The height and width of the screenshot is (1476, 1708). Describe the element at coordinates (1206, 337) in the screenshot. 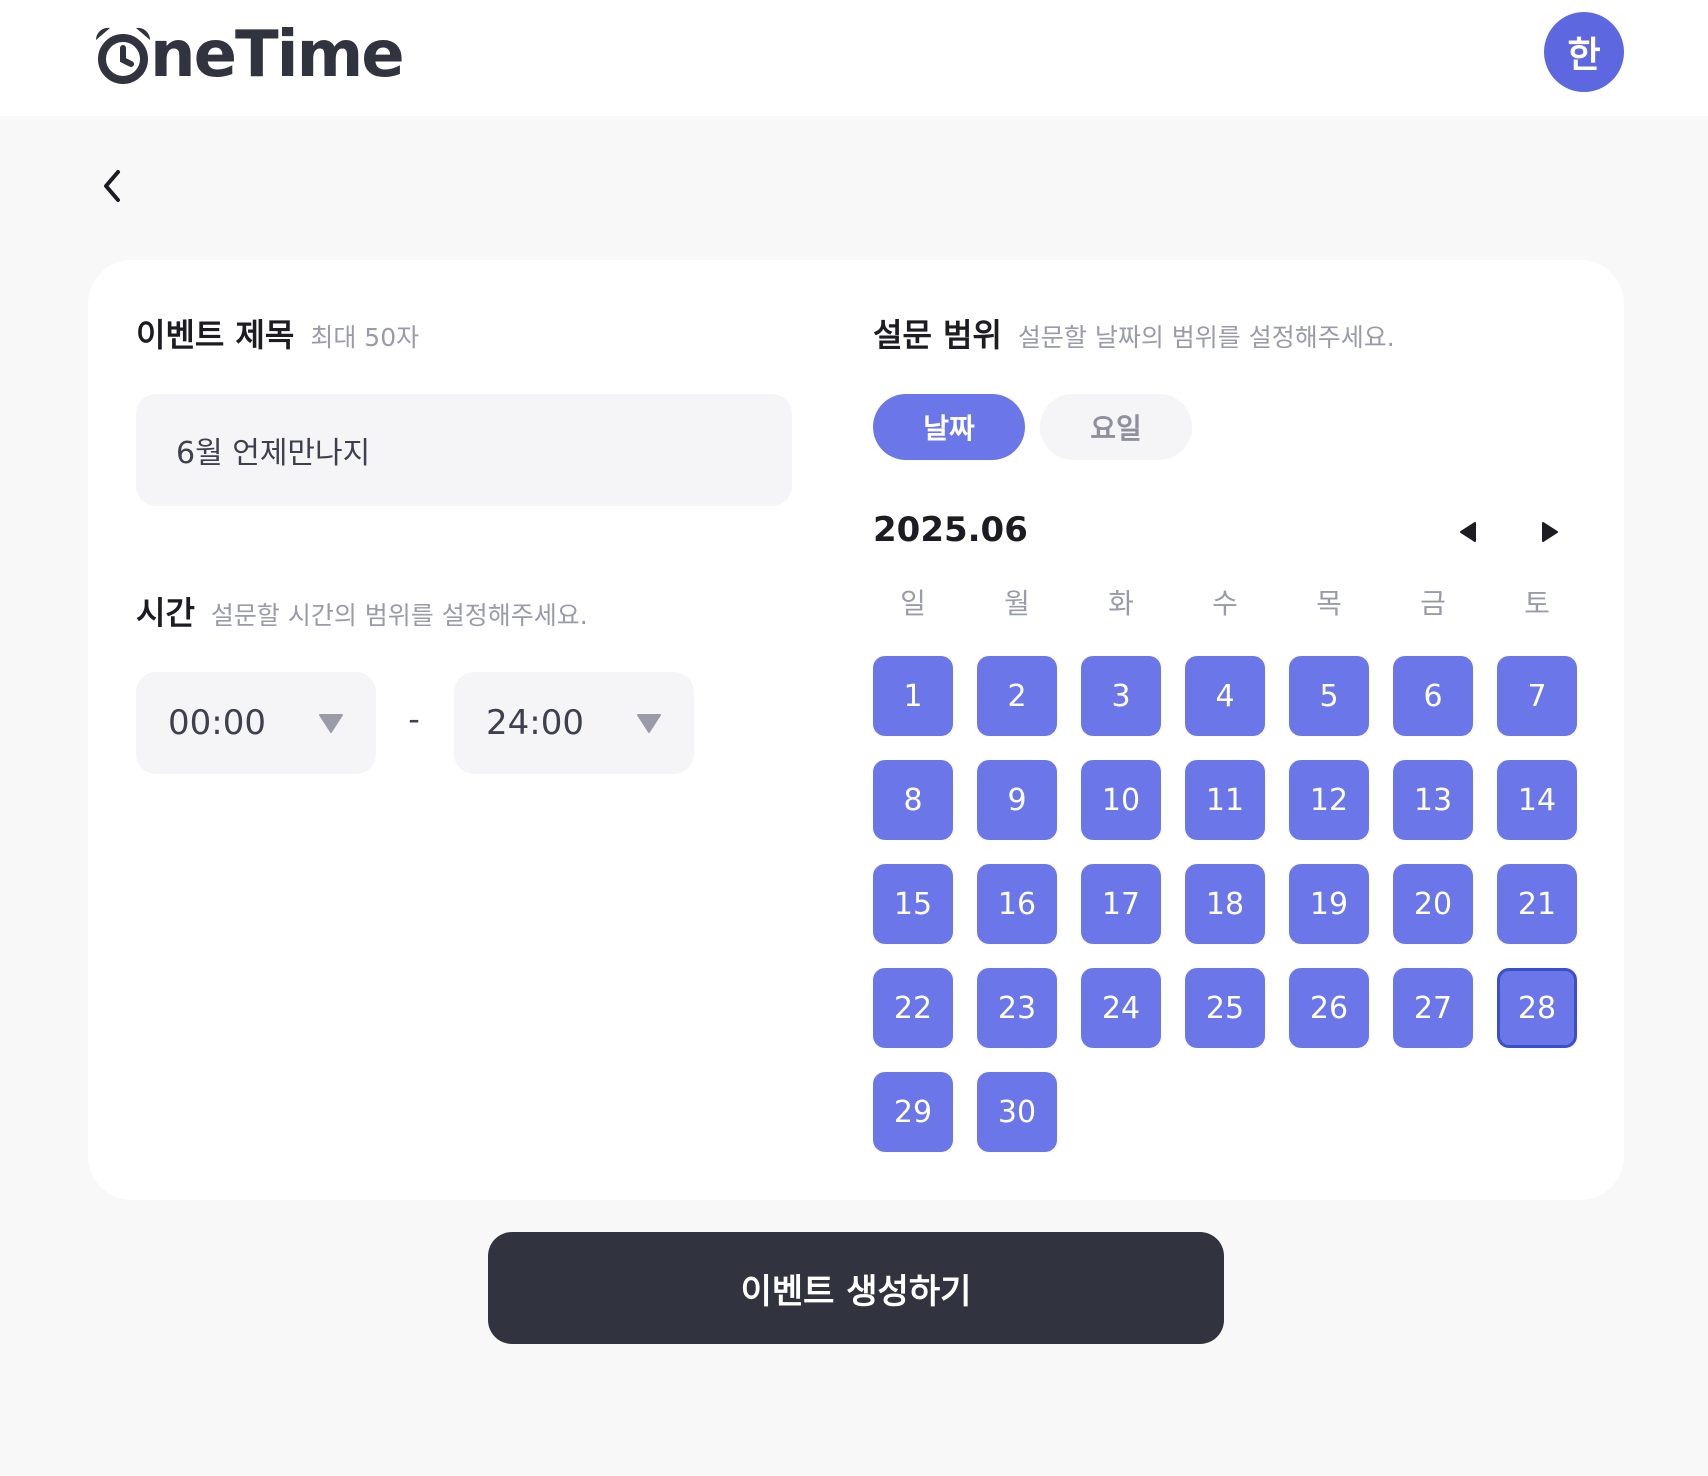

I see `range-section-hint: 설문할 날짜의 범위를 설정해주세요.` at that location.